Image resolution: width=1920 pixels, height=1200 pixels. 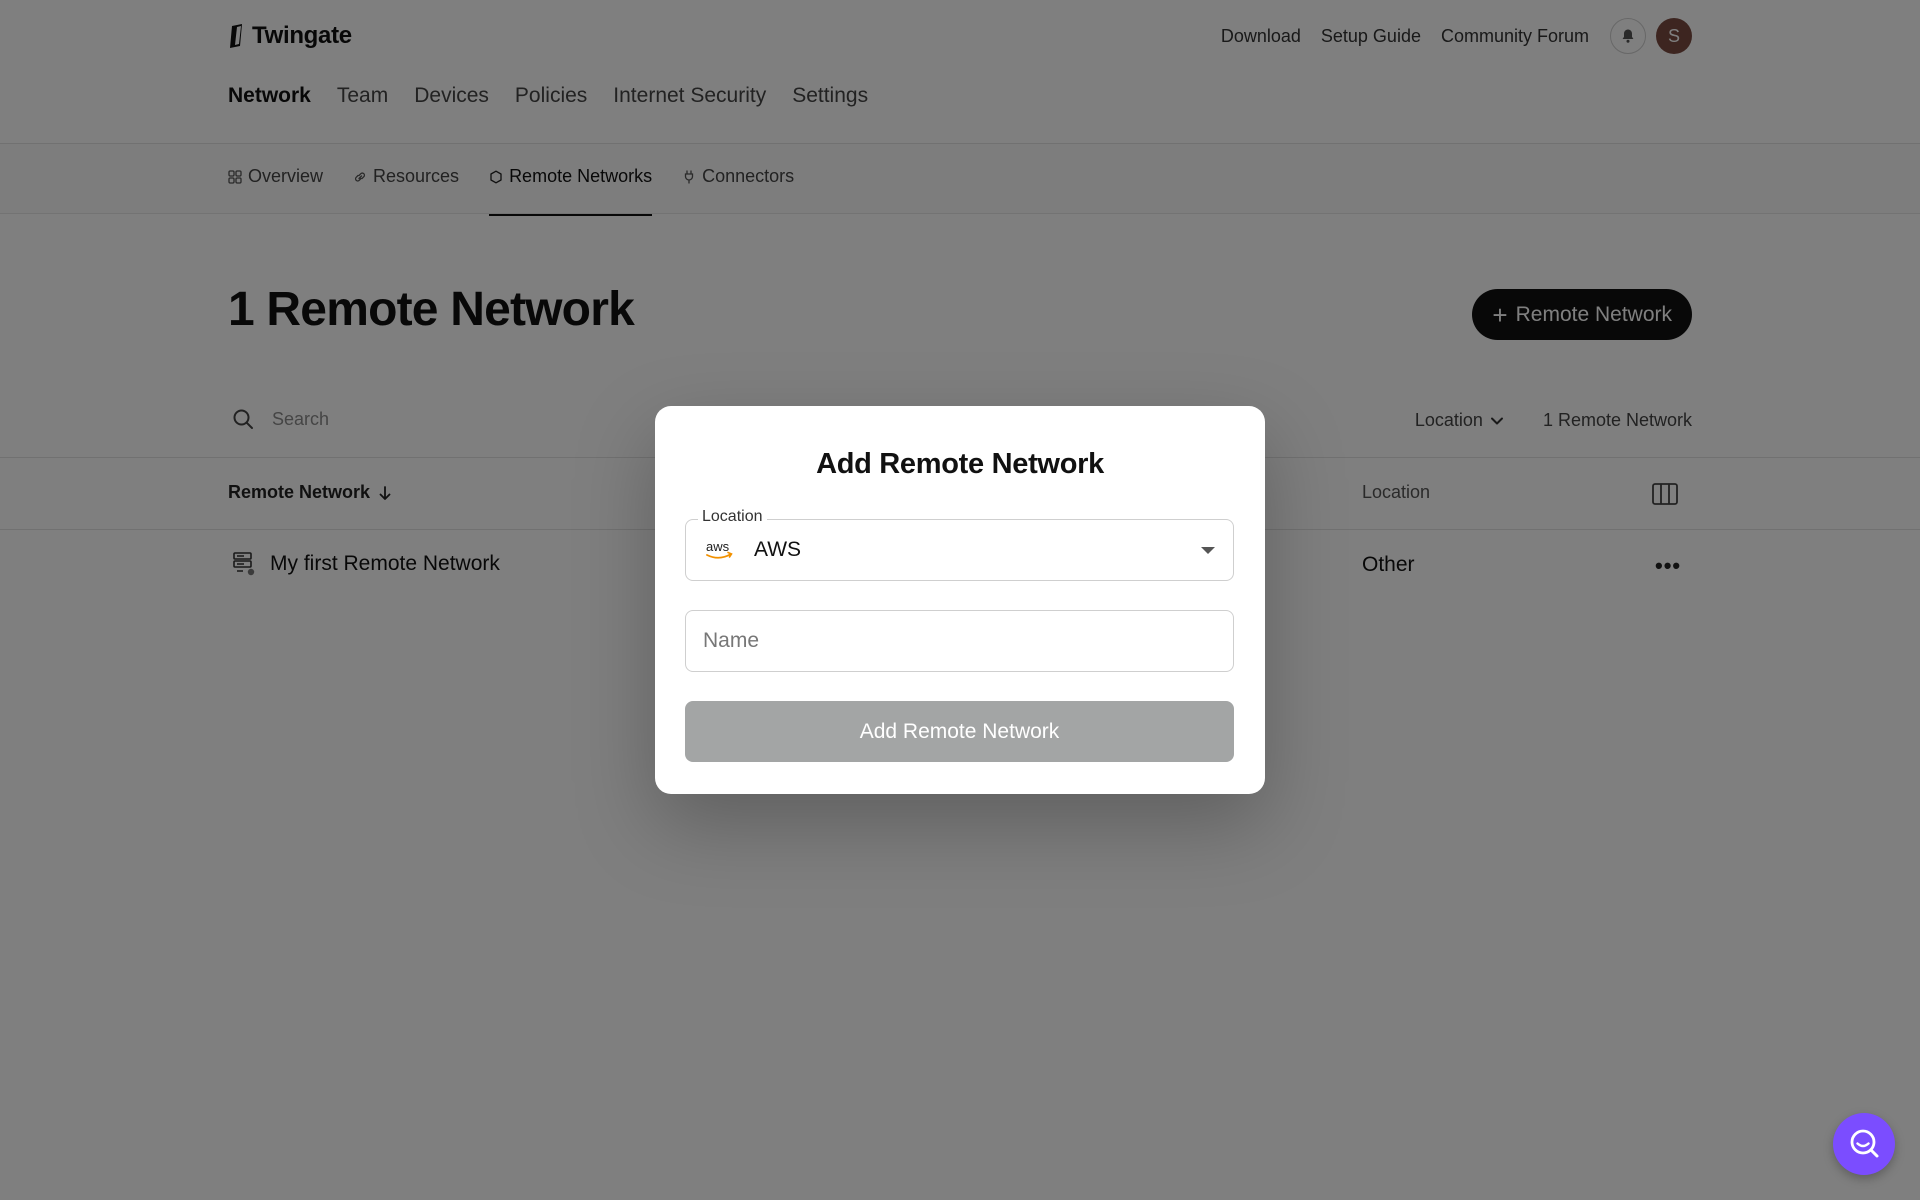 I want to click on submit-add-remote-network-button: Add Remote Network, so click(x=959, y=731).